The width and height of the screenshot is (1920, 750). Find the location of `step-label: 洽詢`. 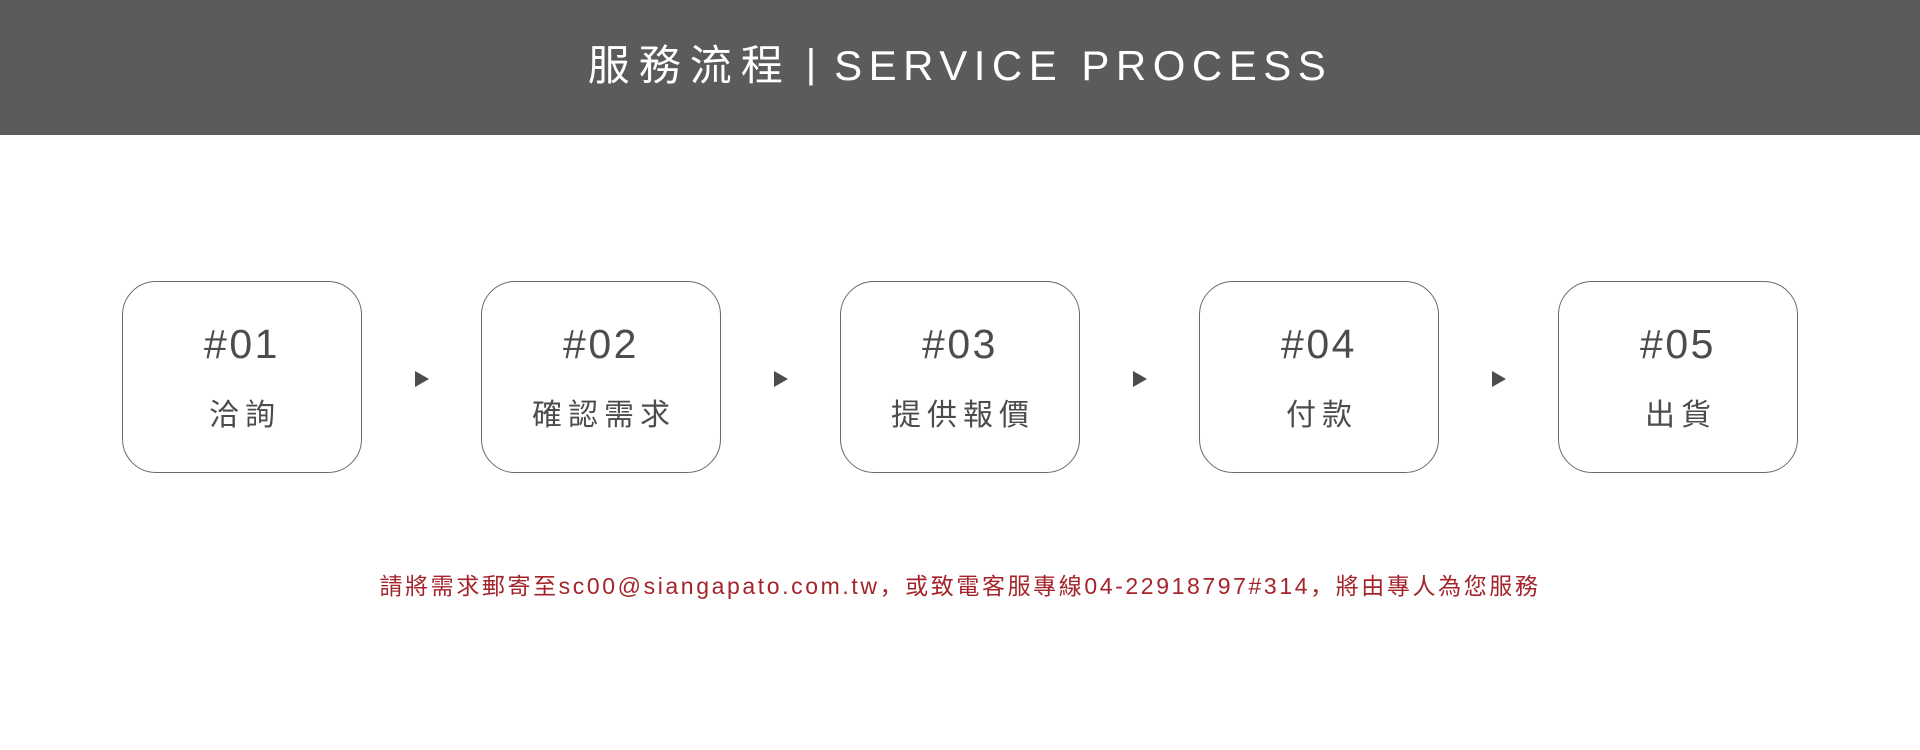

step-label: 洽詢 is located at coordinates (245, 415).